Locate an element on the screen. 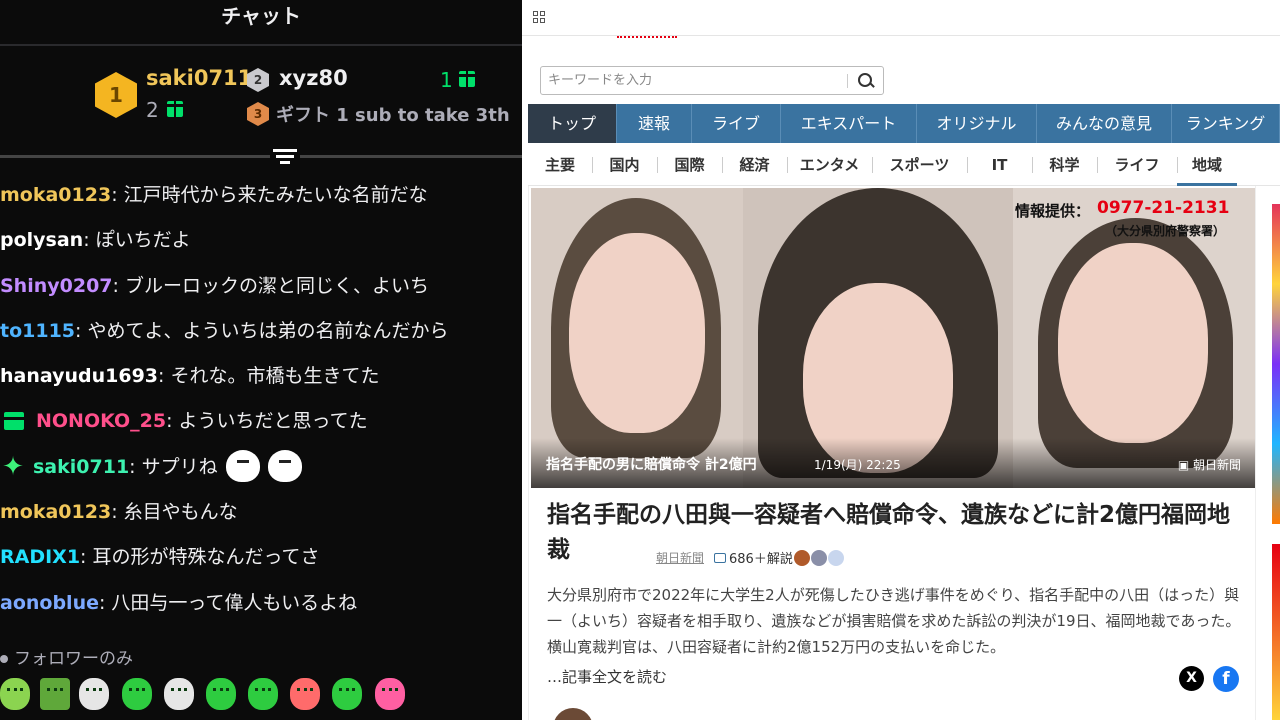  search-input is located at coordinates (696, 80).